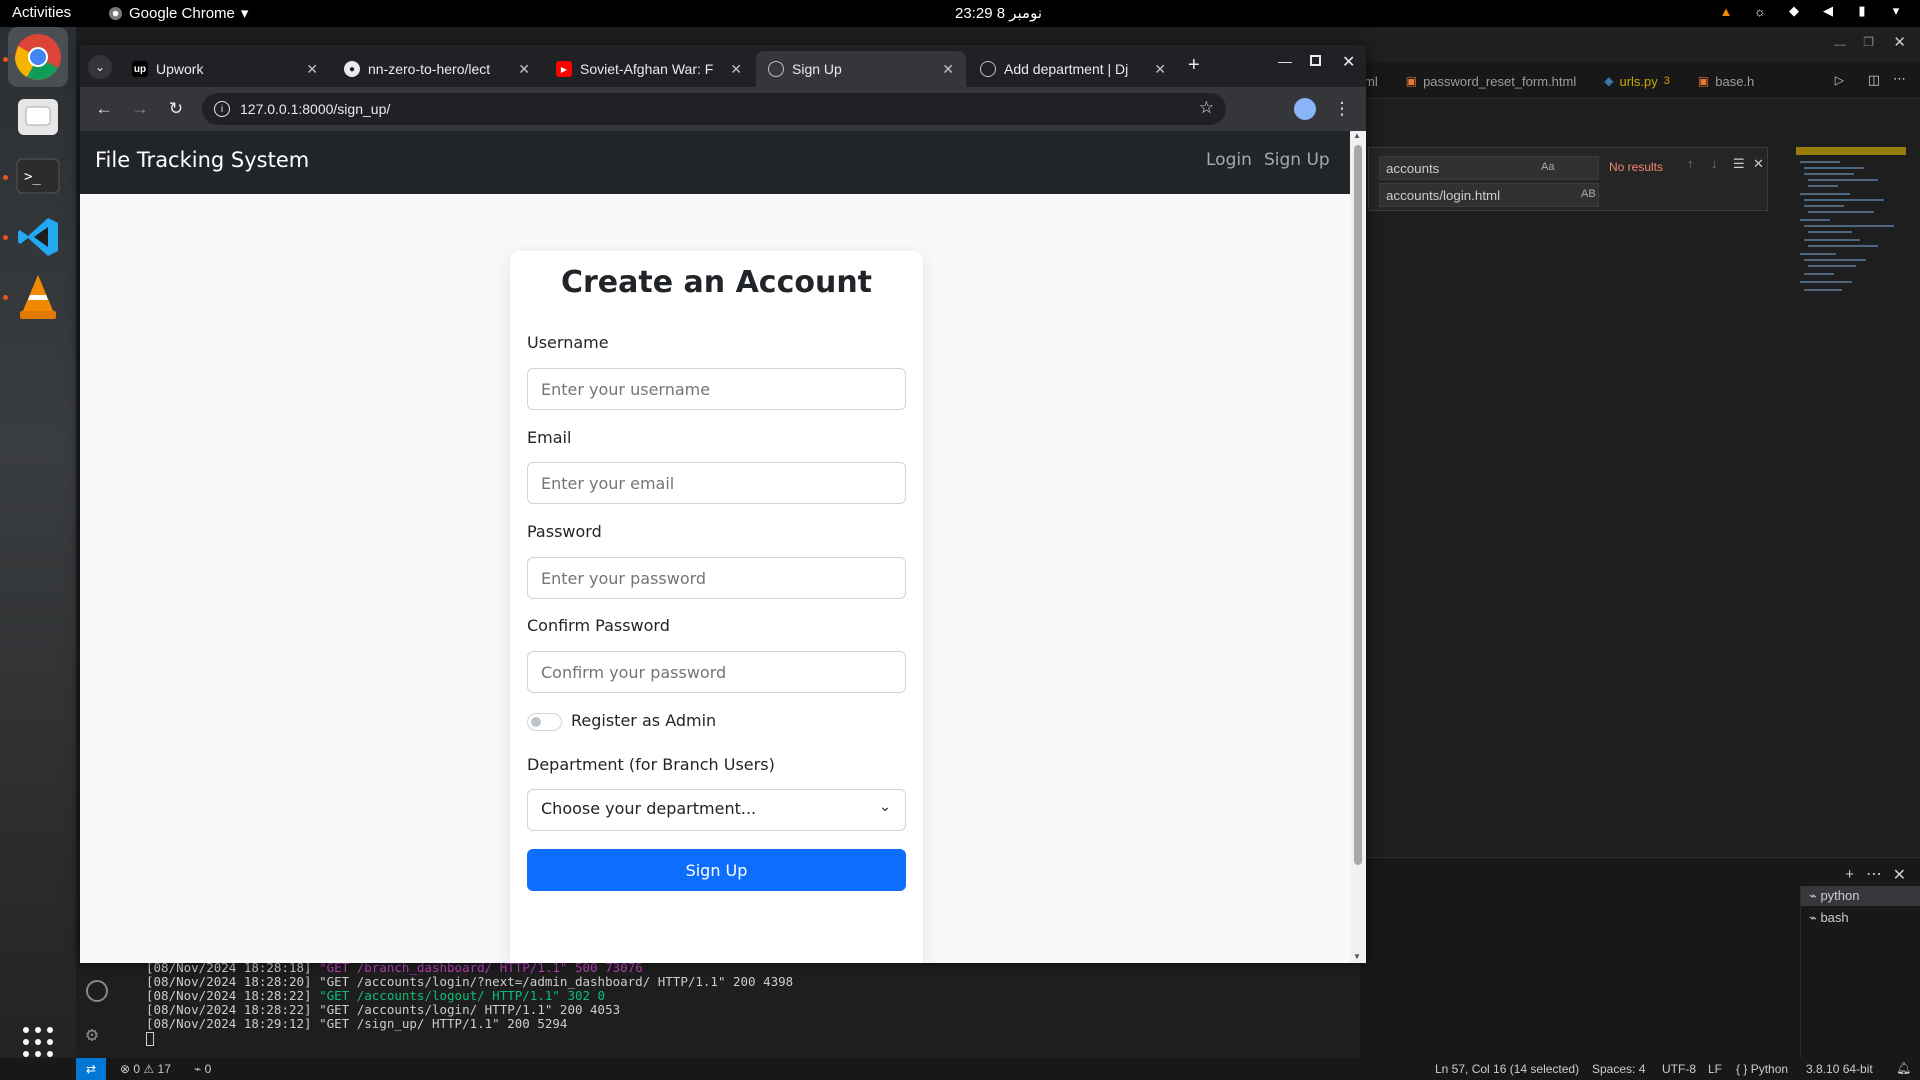 The image size is (1920, 1080). What do you see at coordinates (1860, 918) in the screenshot?
I see `terminal-list-item: ⌁ bash` at bounding box center [1860, 918].